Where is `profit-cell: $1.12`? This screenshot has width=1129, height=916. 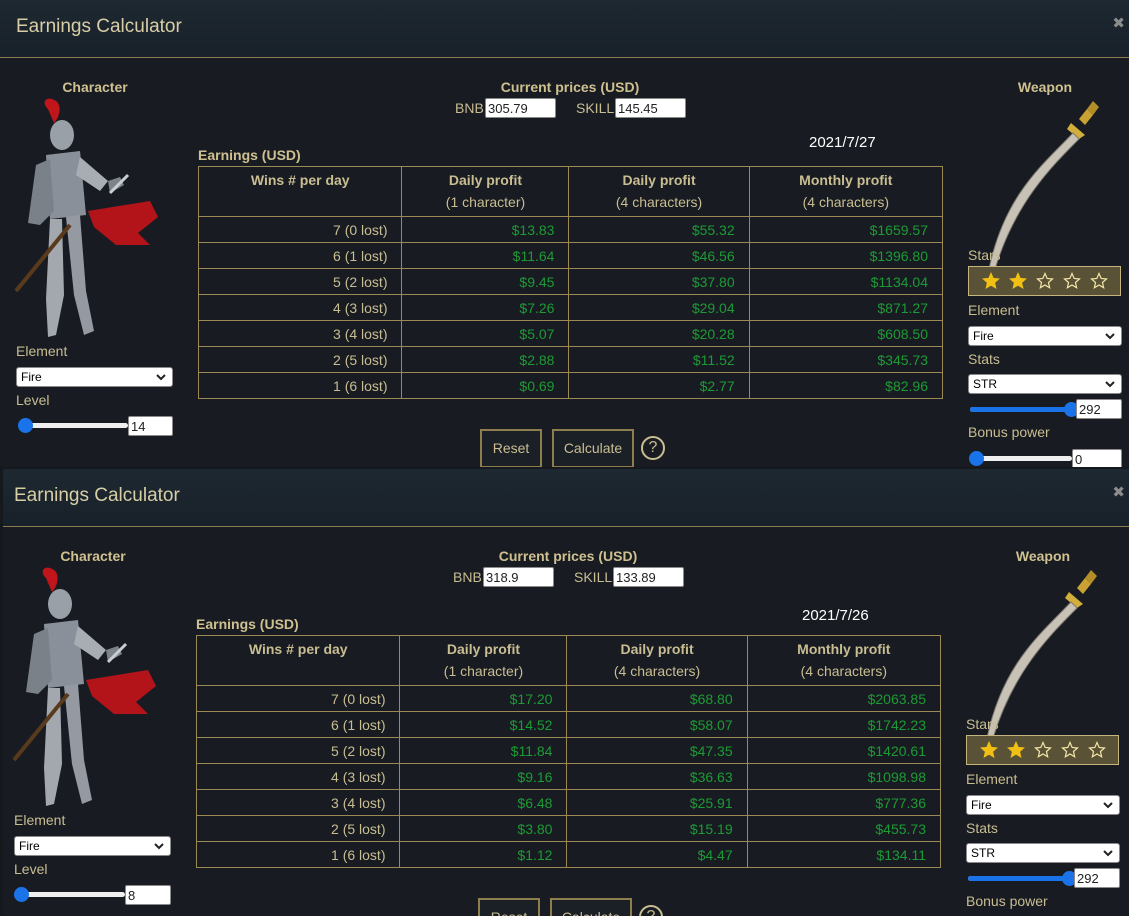
profit-cell: $1.12 is located at coordinates (483, 854).